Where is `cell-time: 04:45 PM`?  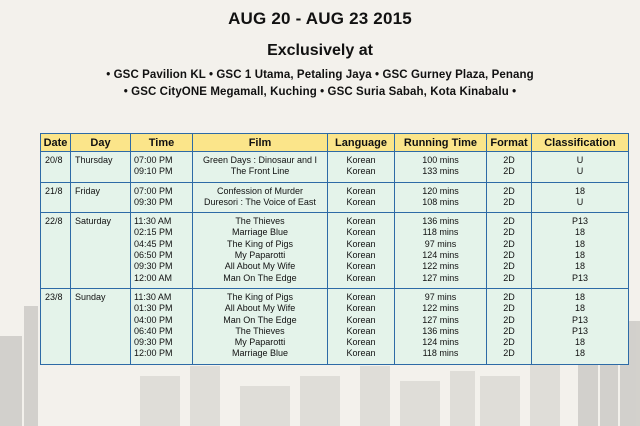
cell-time: 04:45 PM is located at coordinates (161, 244).